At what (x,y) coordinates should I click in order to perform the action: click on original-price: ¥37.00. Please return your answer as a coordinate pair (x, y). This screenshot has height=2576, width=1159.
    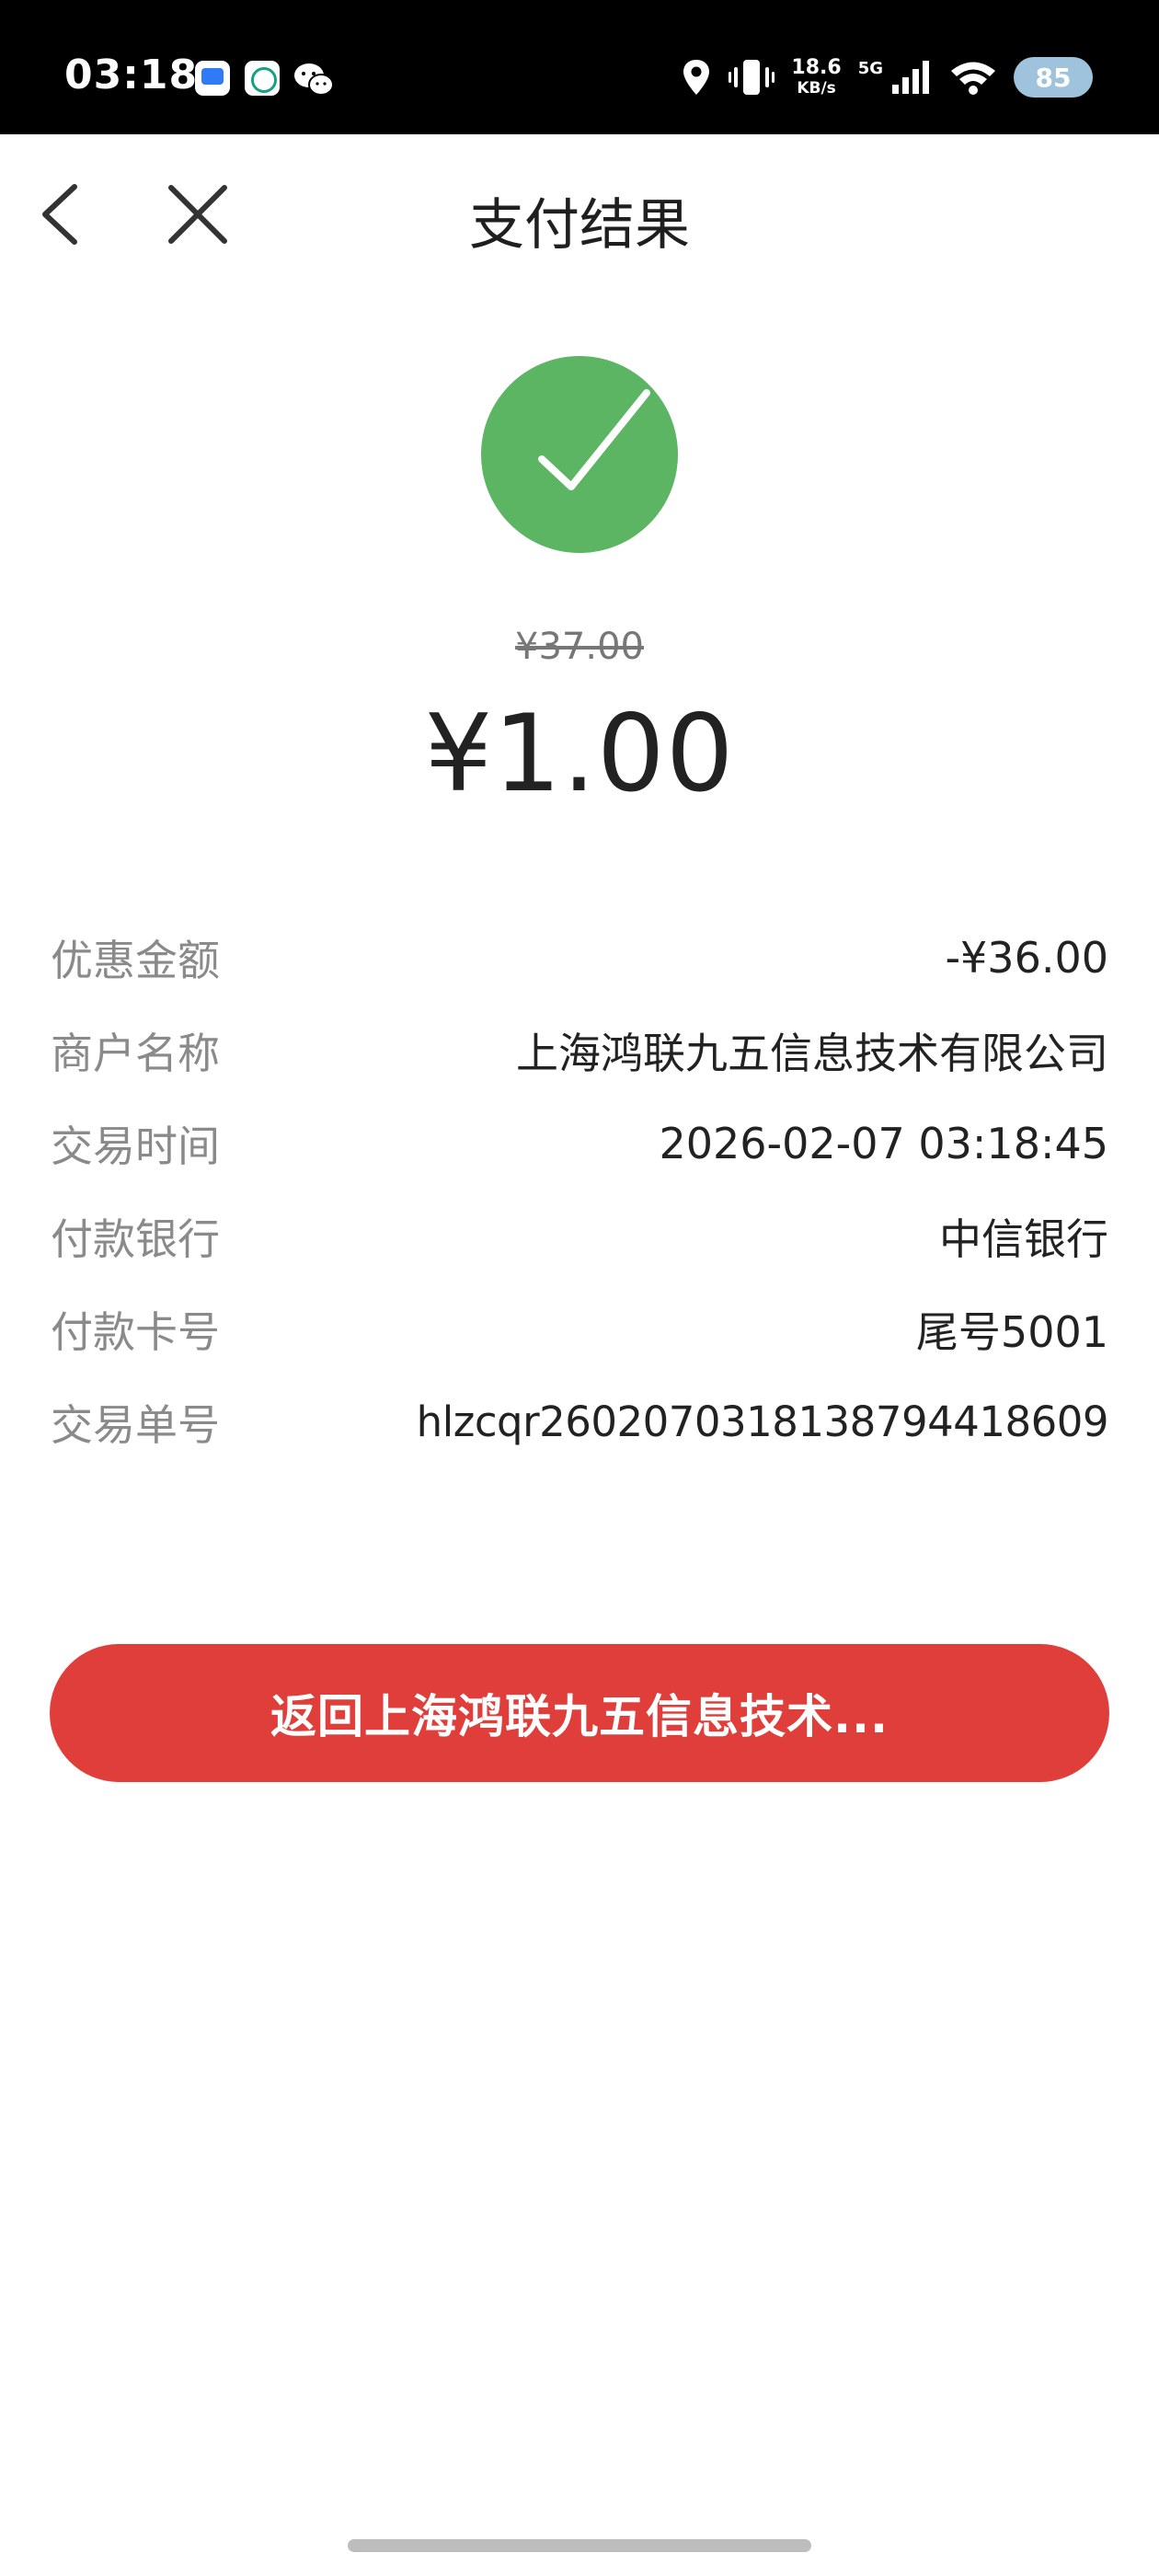
    Looking at the image, I should click on (579, 647).